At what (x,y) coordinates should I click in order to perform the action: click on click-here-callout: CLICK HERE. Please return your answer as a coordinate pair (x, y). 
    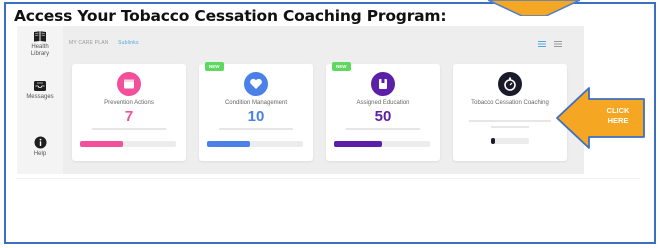
    Looking at the image, I should click on (601, 118).